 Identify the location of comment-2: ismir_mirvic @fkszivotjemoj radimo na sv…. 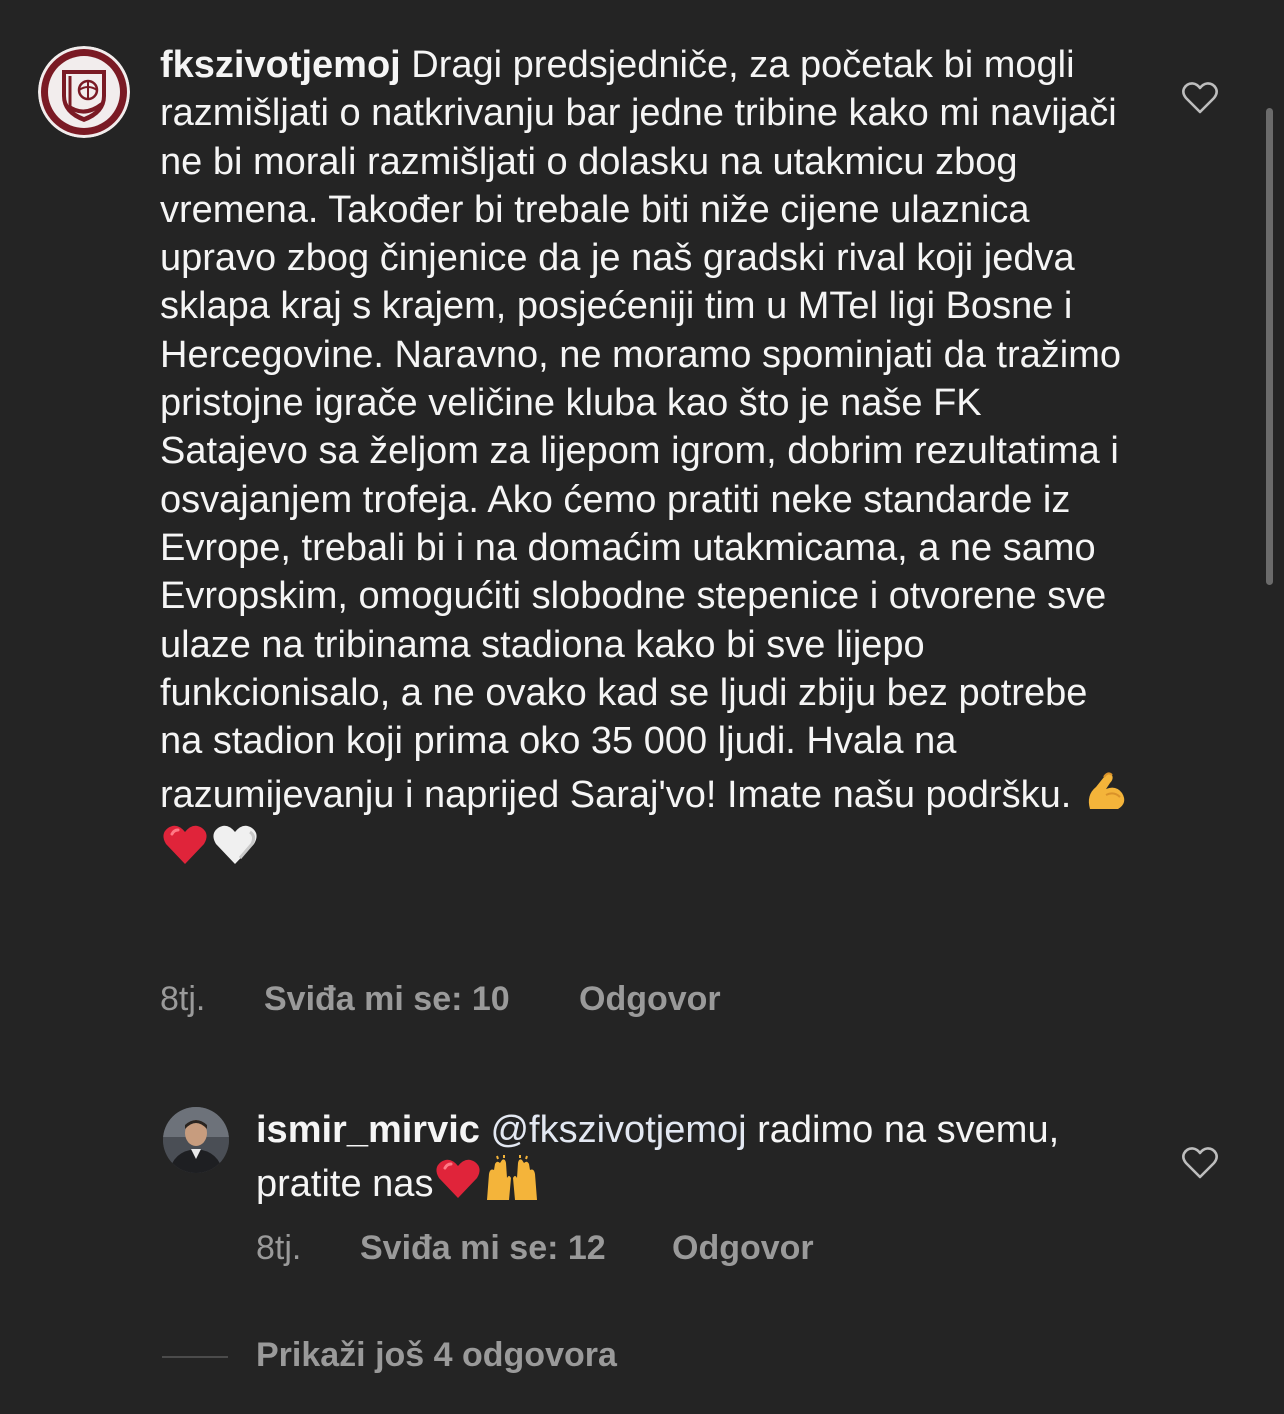
(706, 1157).